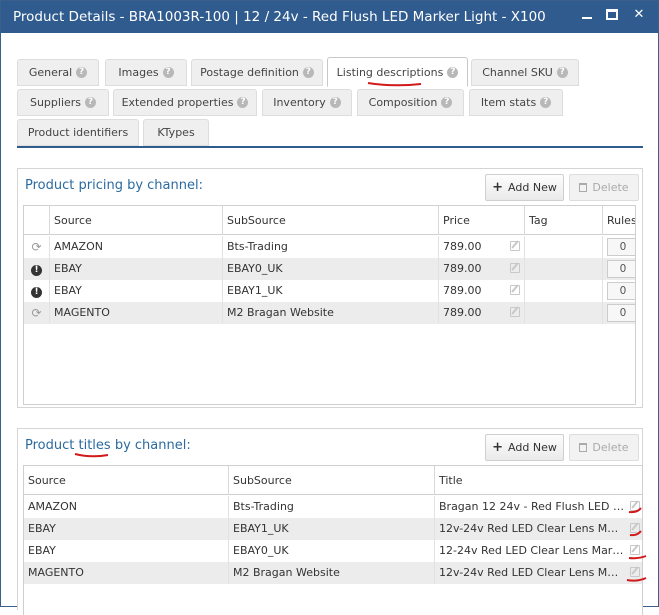  I want to click on listing-descriptions-underline-mark, so click(394, 84).